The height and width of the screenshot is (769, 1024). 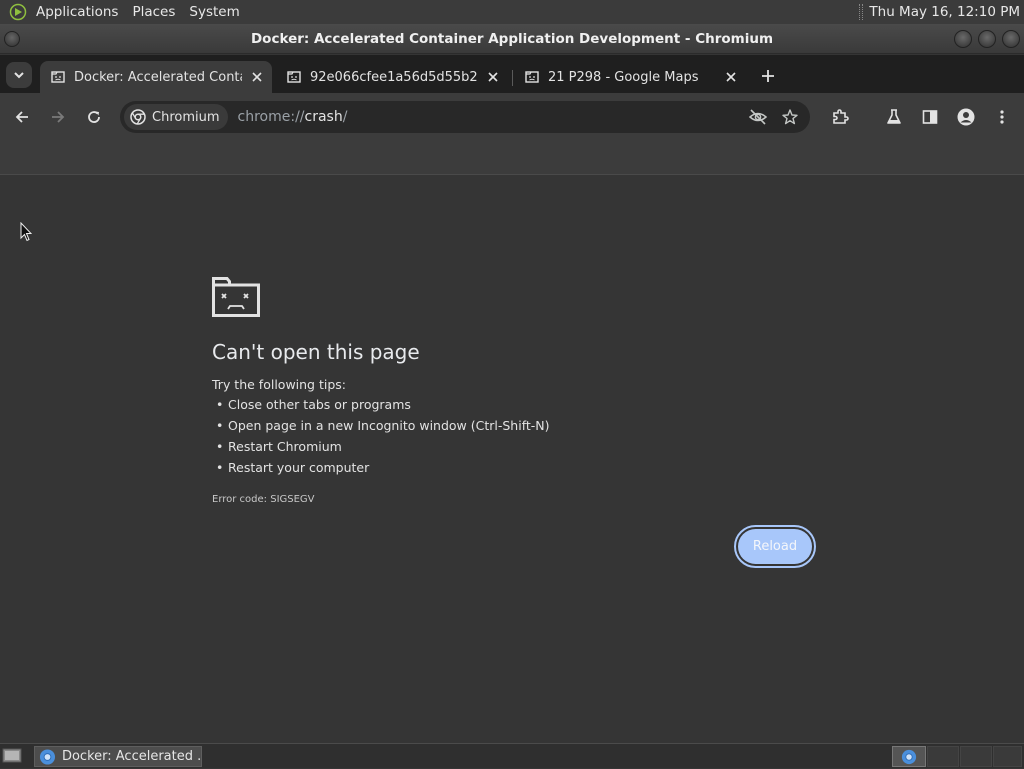 I want to click on sad-folder-icon, so click(x=236, y=299).